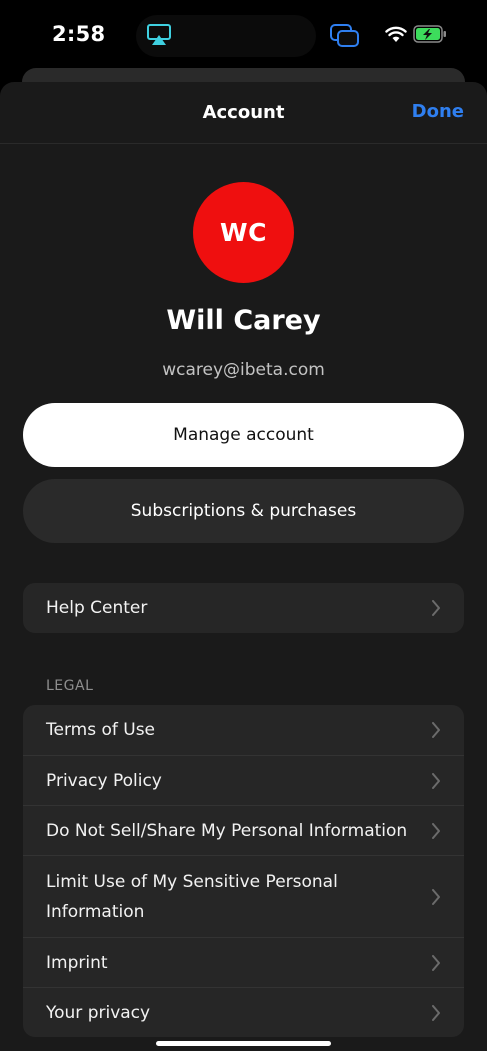  Describe the element at coordinates (77, 962) in the screenshot. I see `row-label: Imprint` at that location.